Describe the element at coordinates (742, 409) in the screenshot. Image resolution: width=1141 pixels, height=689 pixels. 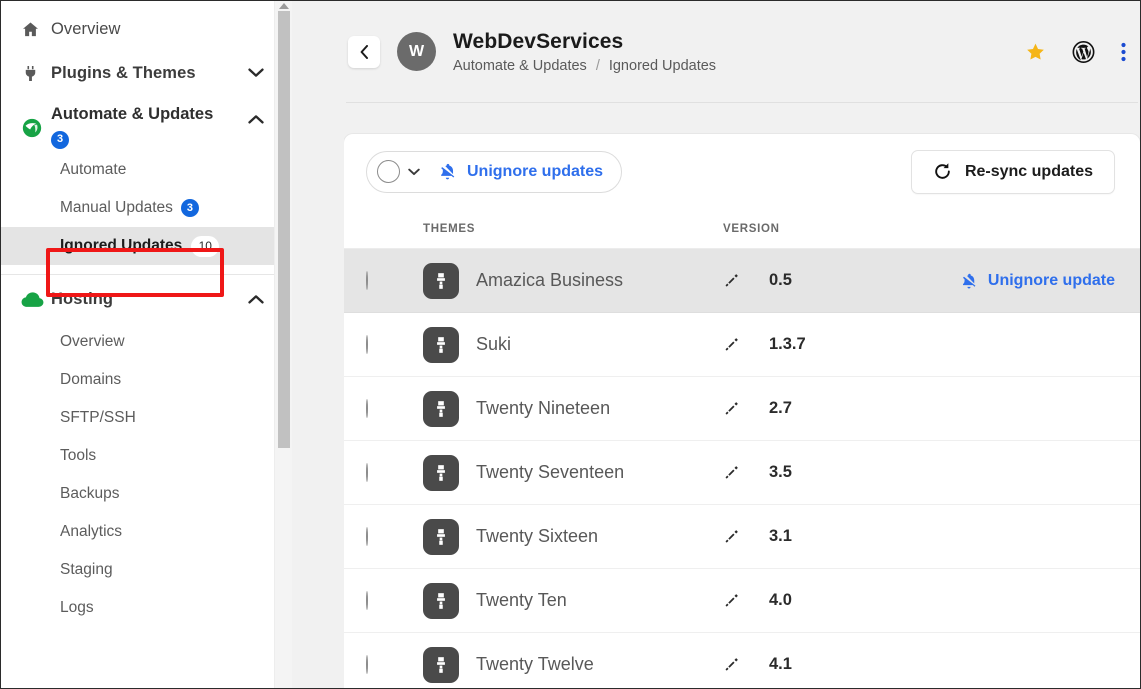
I see `table-row: Twenty Nineteen 2.7` at that location.